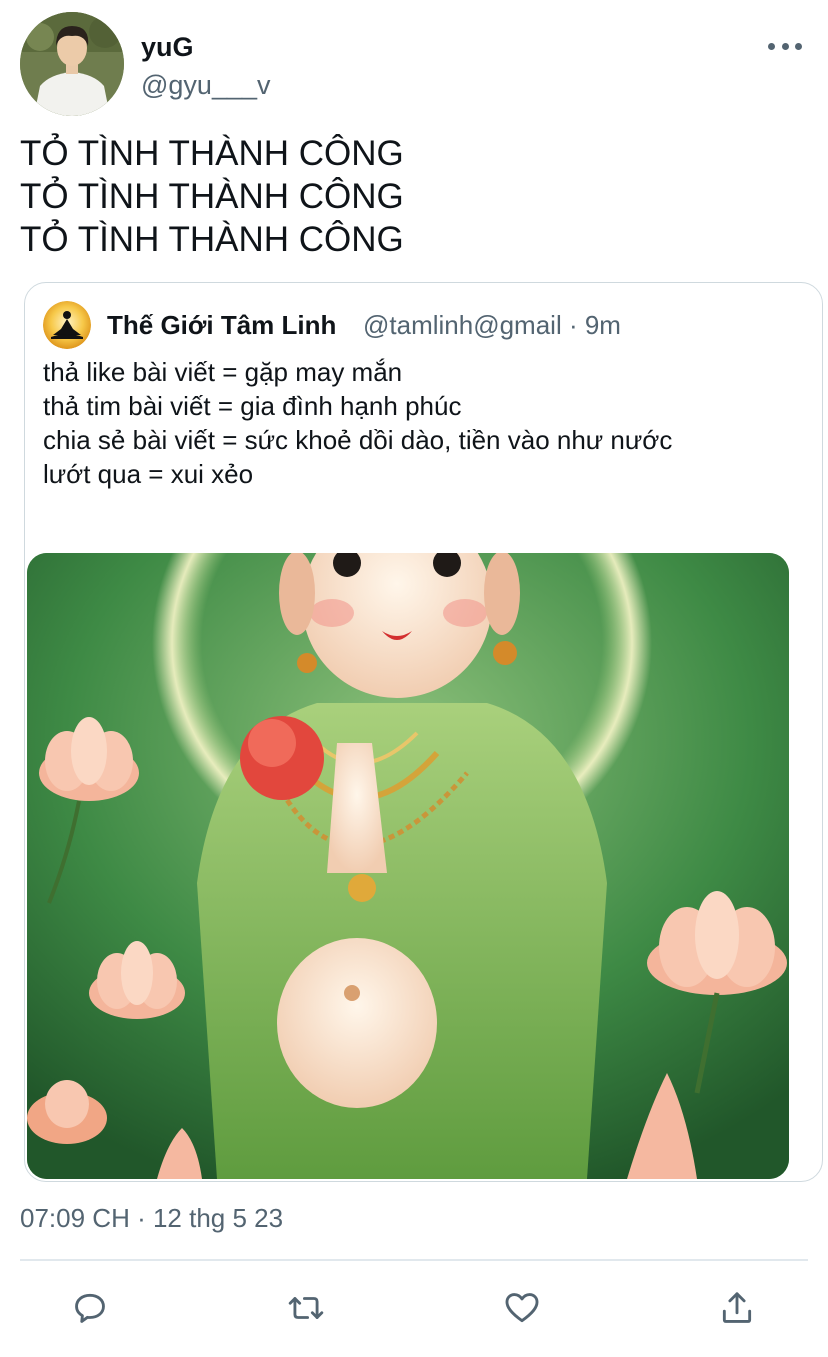 This screenshot has height=1357, width=828. Describe the element at coordinates (151, 1218) in the screenshot. I see `tweet-timestamp: 07:09 CH · 12 thg 5 23` at that location.